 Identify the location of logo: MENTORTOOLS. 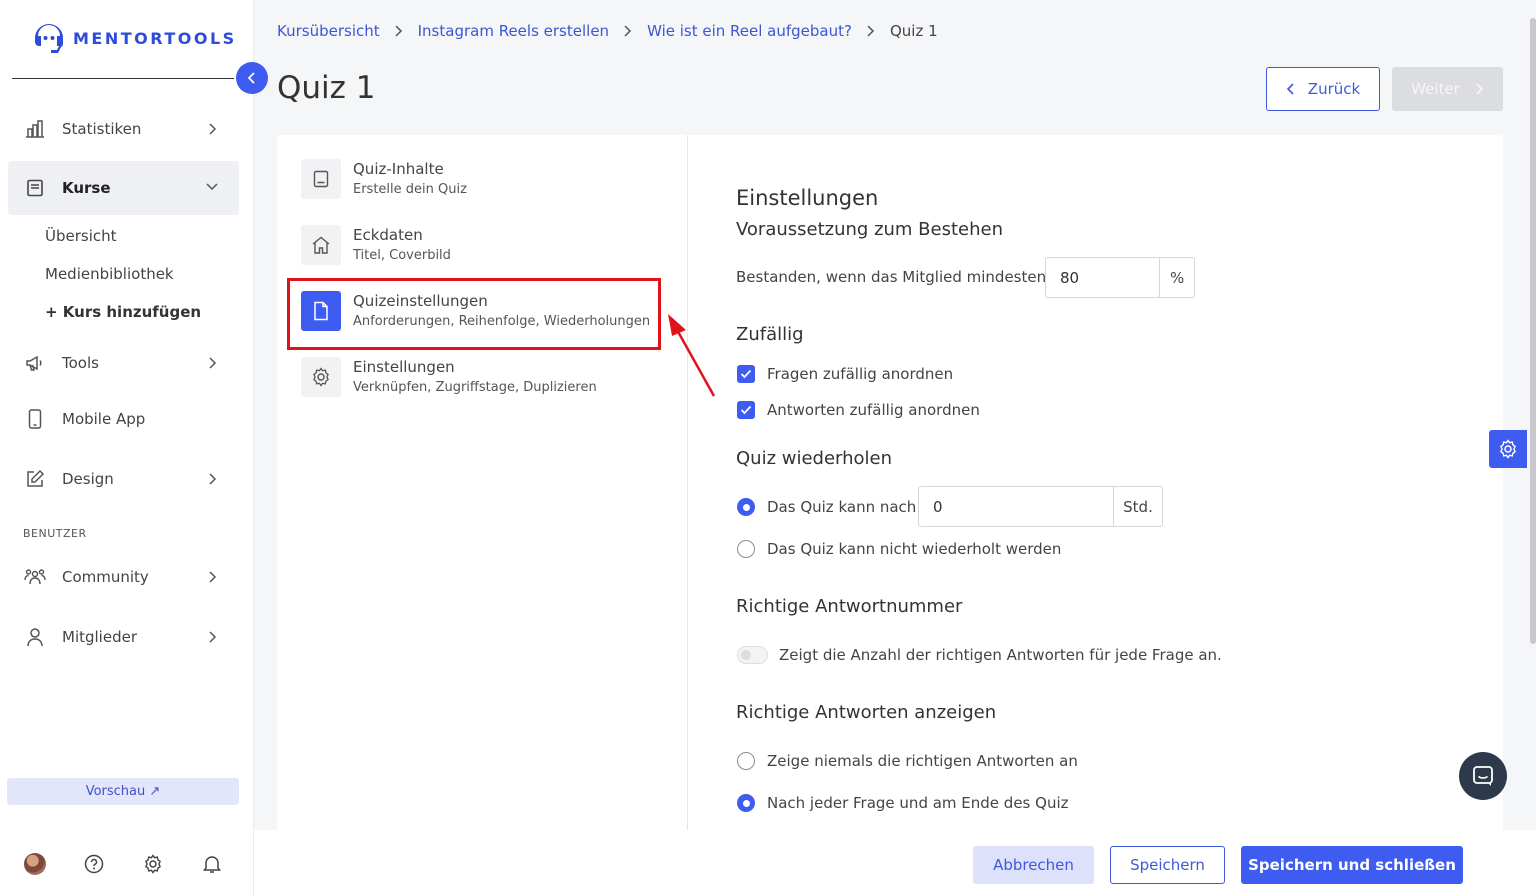
(135, 38).